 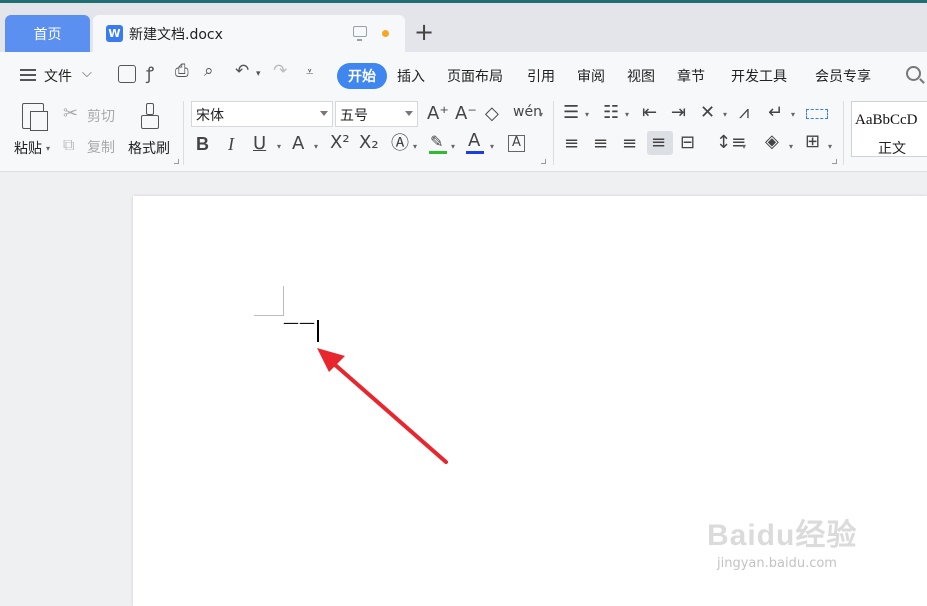 What do you see at coordinates (114, 33) in the screenshot?
I see `word-doc-icon: W` at bounding box center [114, 33].